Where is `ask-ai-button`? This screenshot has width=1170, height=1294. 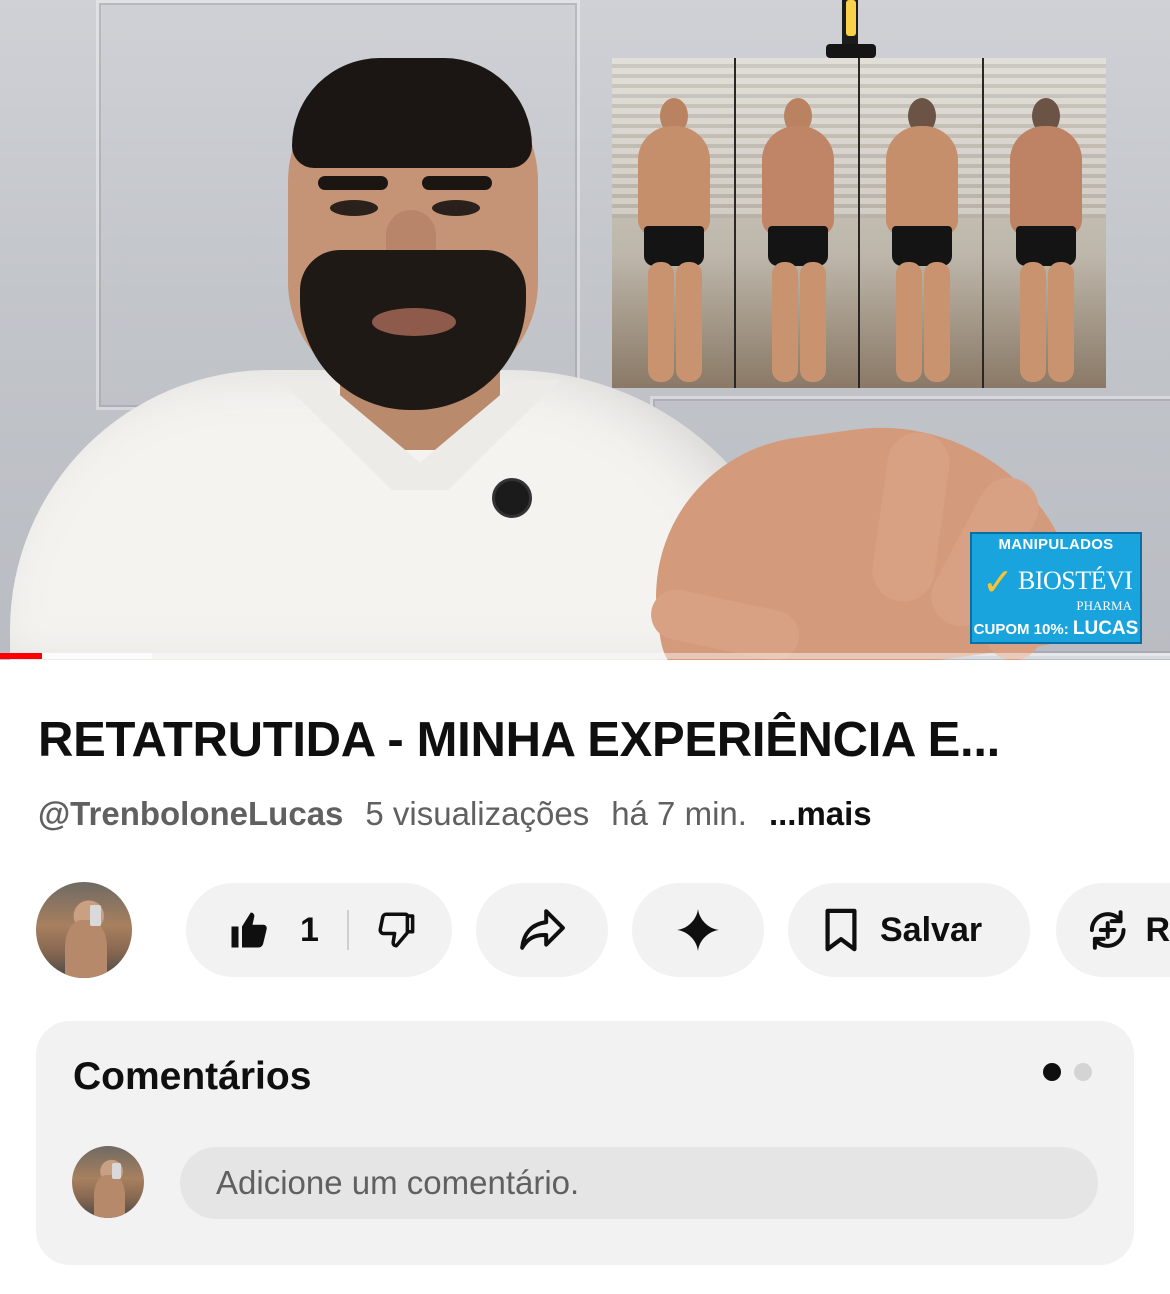 ask-ai-button is located at coordinates (698, 930).